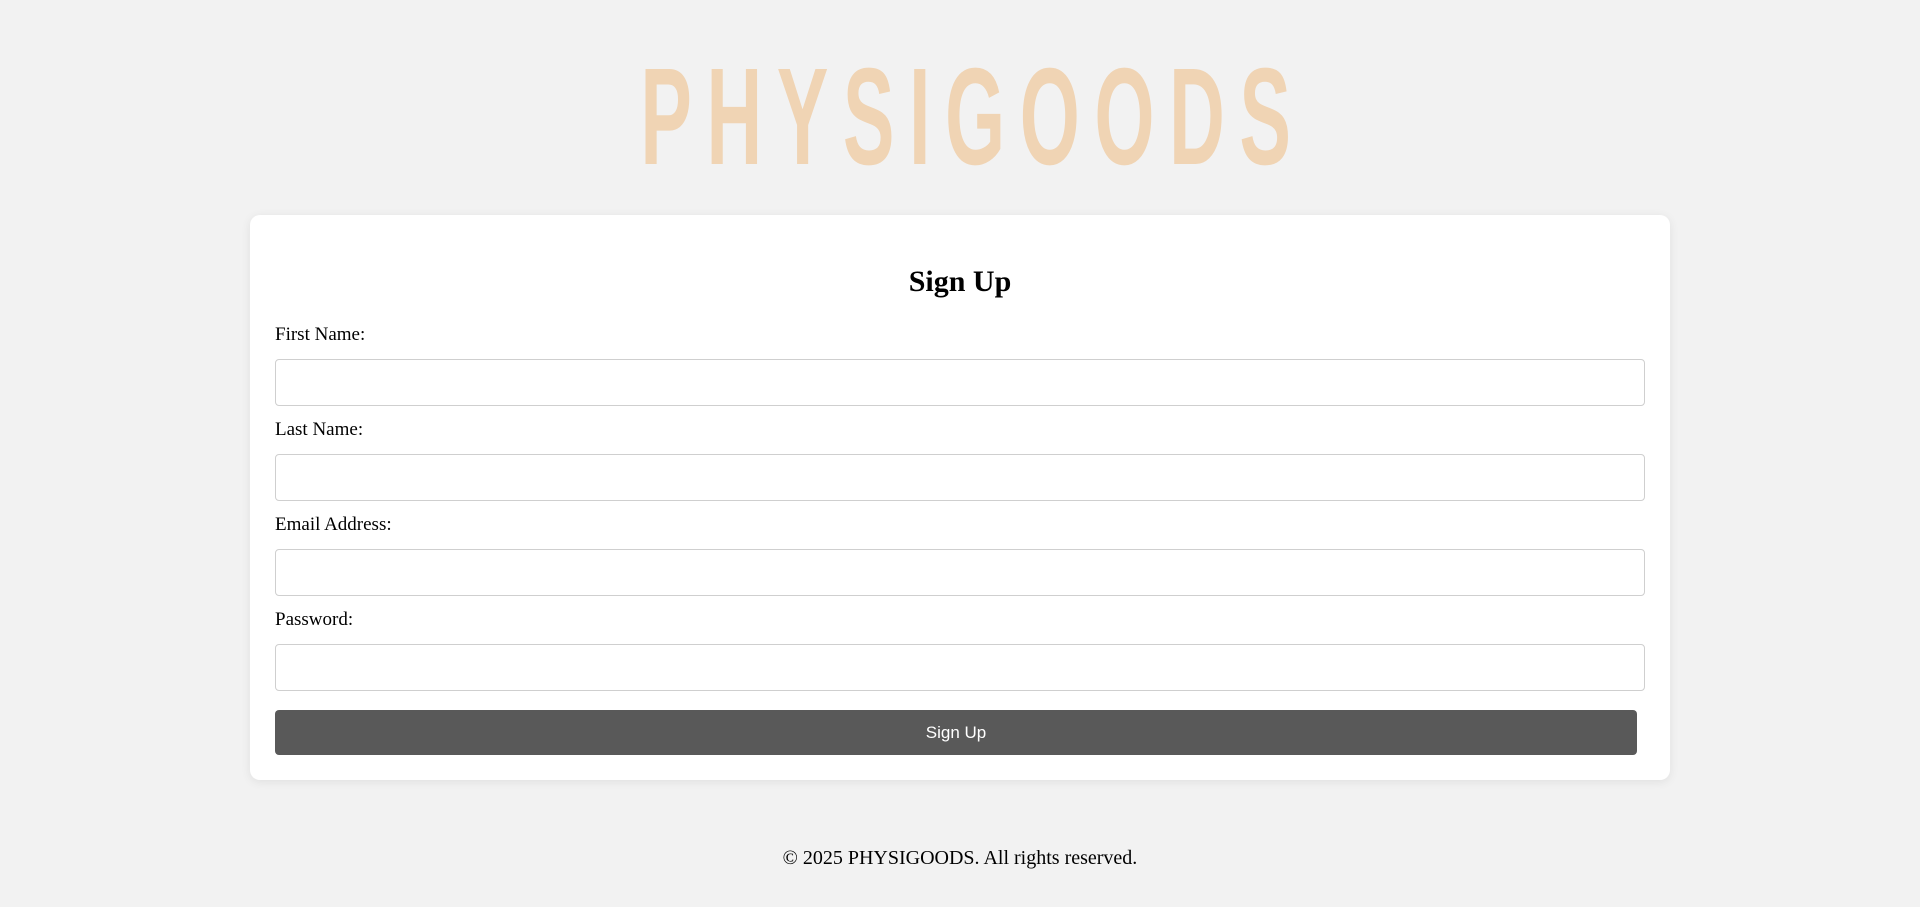 This screenshot has width=1920, height=907. I want to click on first-name-label: First Name:, so click(320, 334).